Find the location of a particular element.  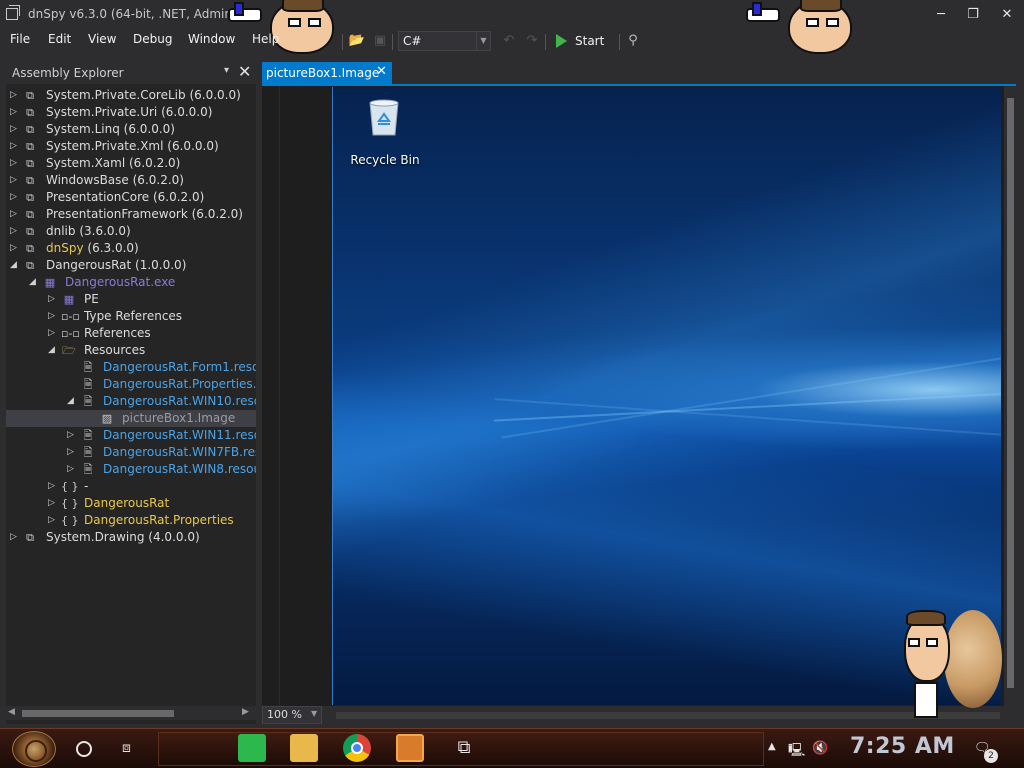

tree-item-type-references: ▷ ▫-▫ Type References is located at coordinates (131, 316).